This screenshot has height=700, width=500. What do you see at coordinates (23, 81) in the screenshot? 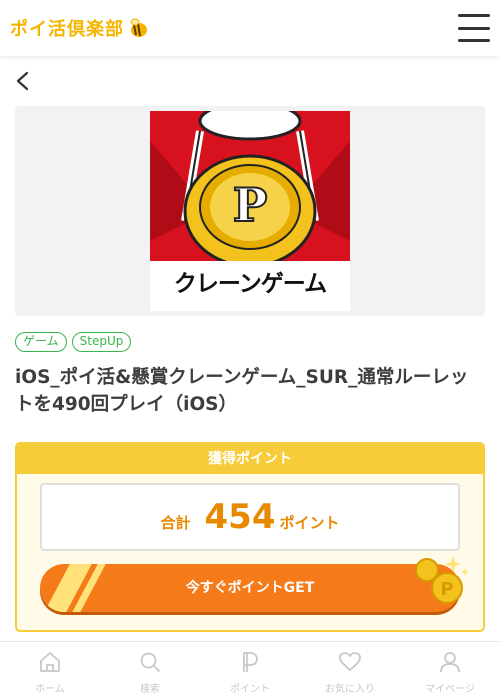
I see `chevron-left-icon` at bounding box center [23, 81].